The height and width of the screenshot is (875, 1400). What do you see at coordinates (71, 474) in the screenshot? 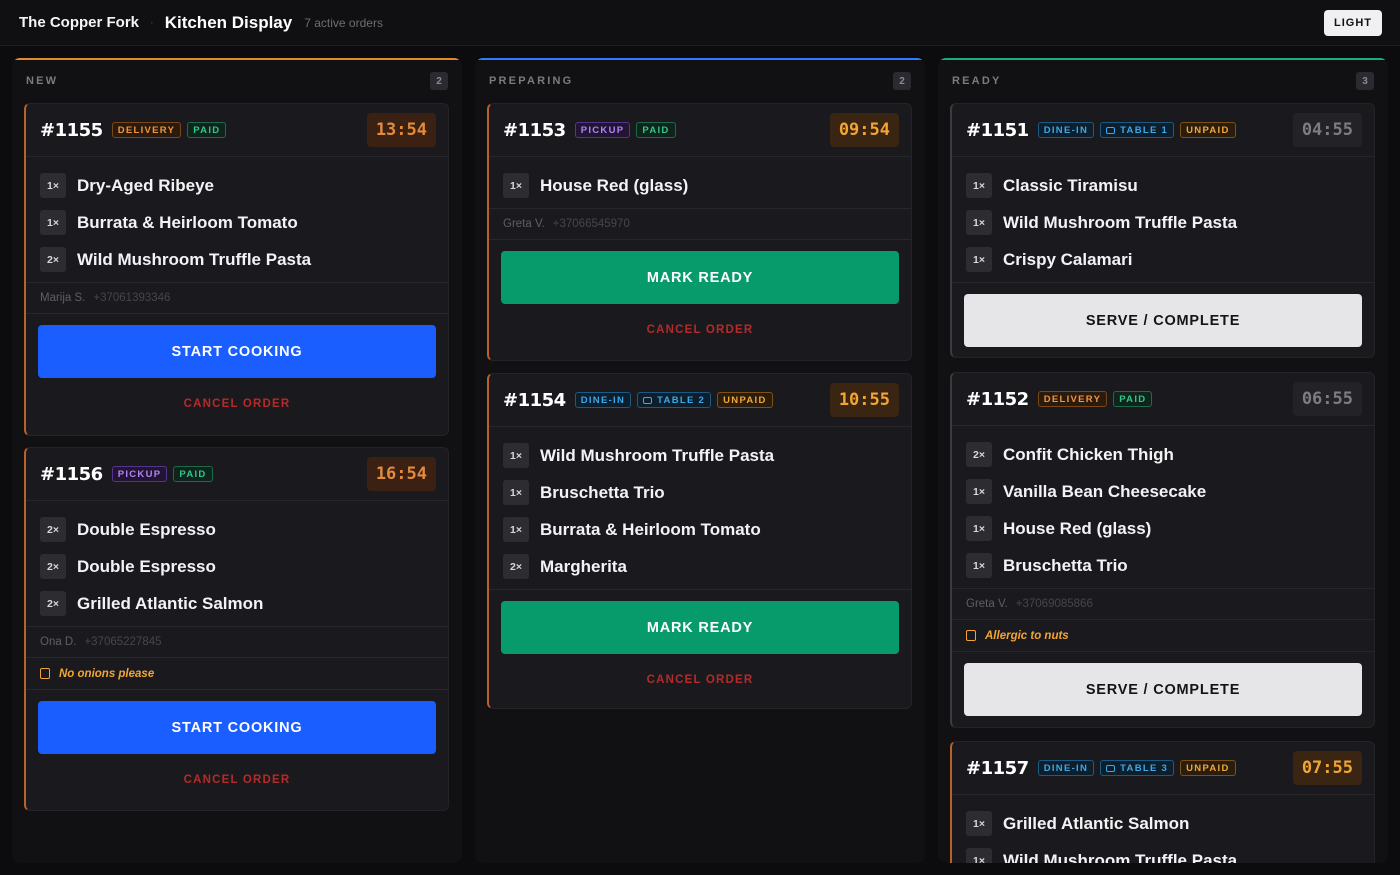
I see `order-number: #1156` at bounding box center [71, 474].